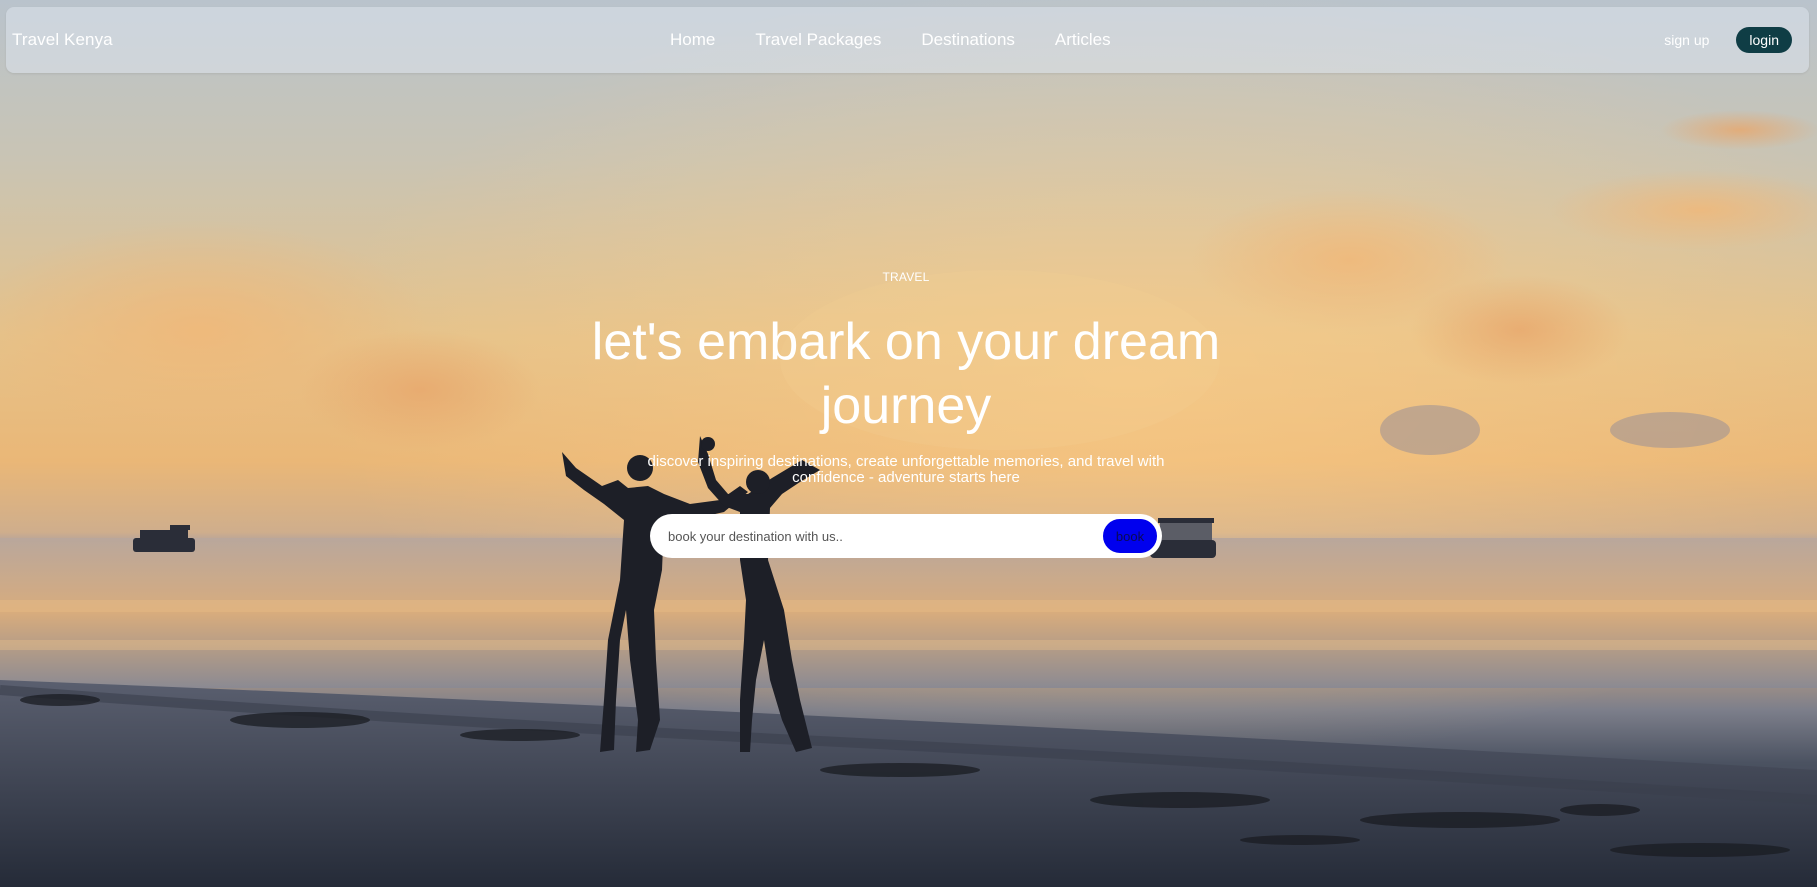 Image resolution: width=1817 pixels, height=887 pixels. Describe the element at coordinates (906, 277) in the screenshot. I see `hero-eyebrow: TRAVEL` at that location.